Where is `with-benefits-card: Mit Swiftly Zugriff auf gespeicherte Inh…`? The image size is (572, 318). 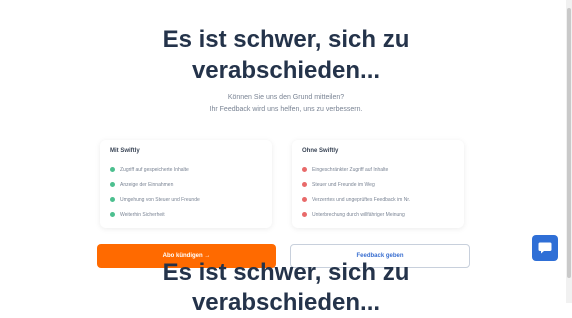 with-benefits-card: Mit Swiftly Zugriff auf gespeicherte Inh… is located at coordinates (186, 184).